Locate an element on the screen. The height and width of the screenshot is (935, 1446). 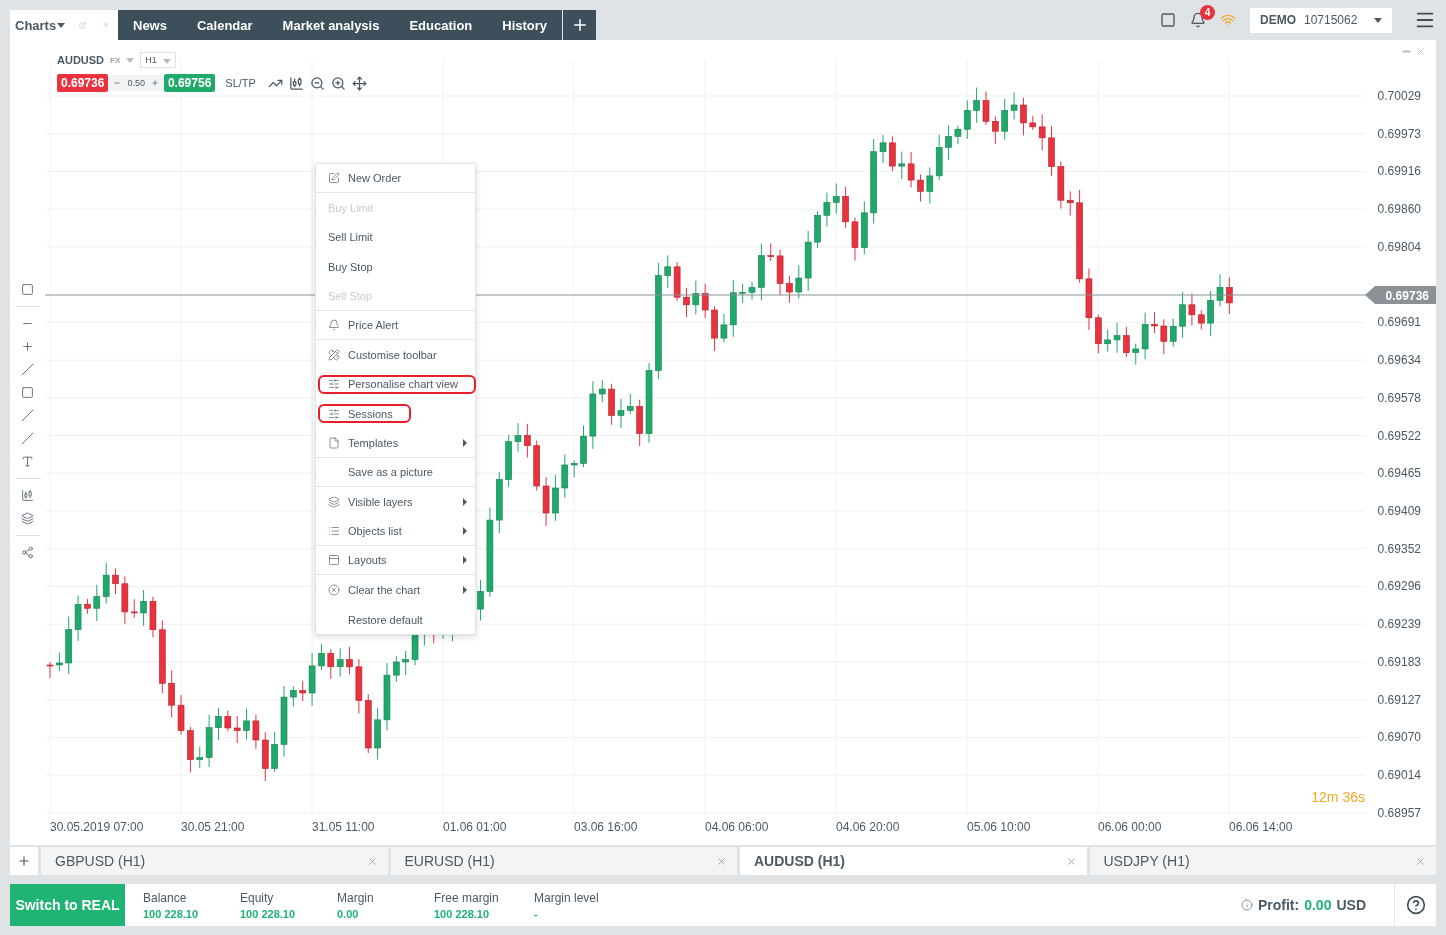
menu-item: Restore default is located at coordinates (395, 619).